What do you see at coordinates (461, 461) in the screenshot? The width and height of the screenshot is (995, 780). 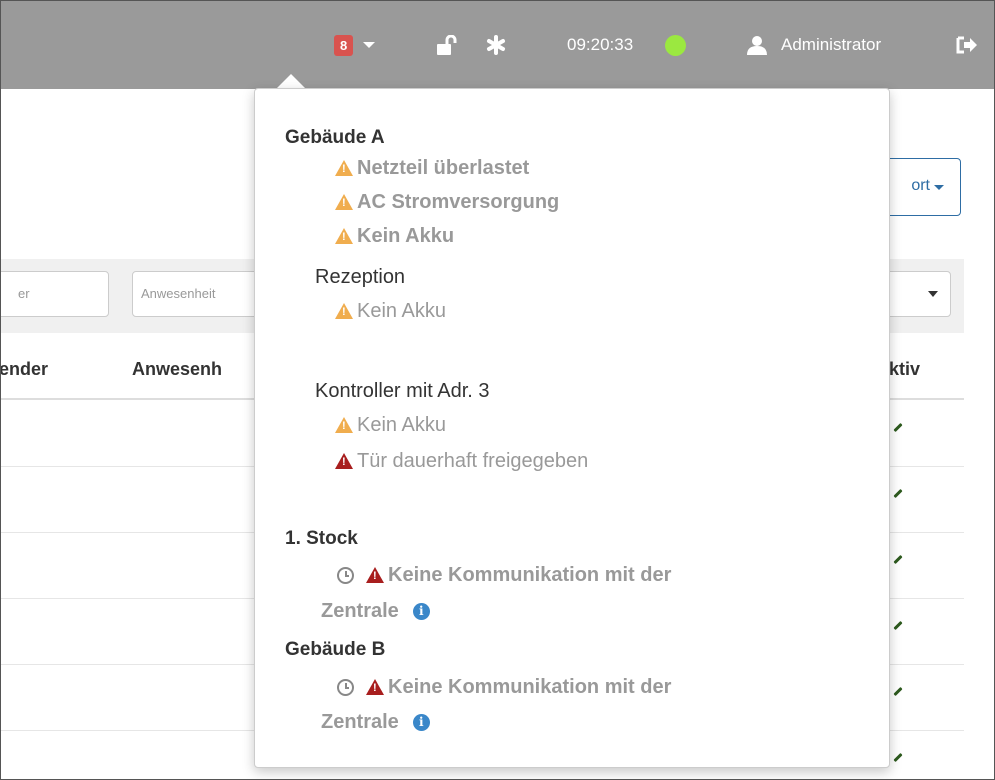 I see `alert-item: Tür dauerhaft freigegeben` at bounding box center [461, 461].